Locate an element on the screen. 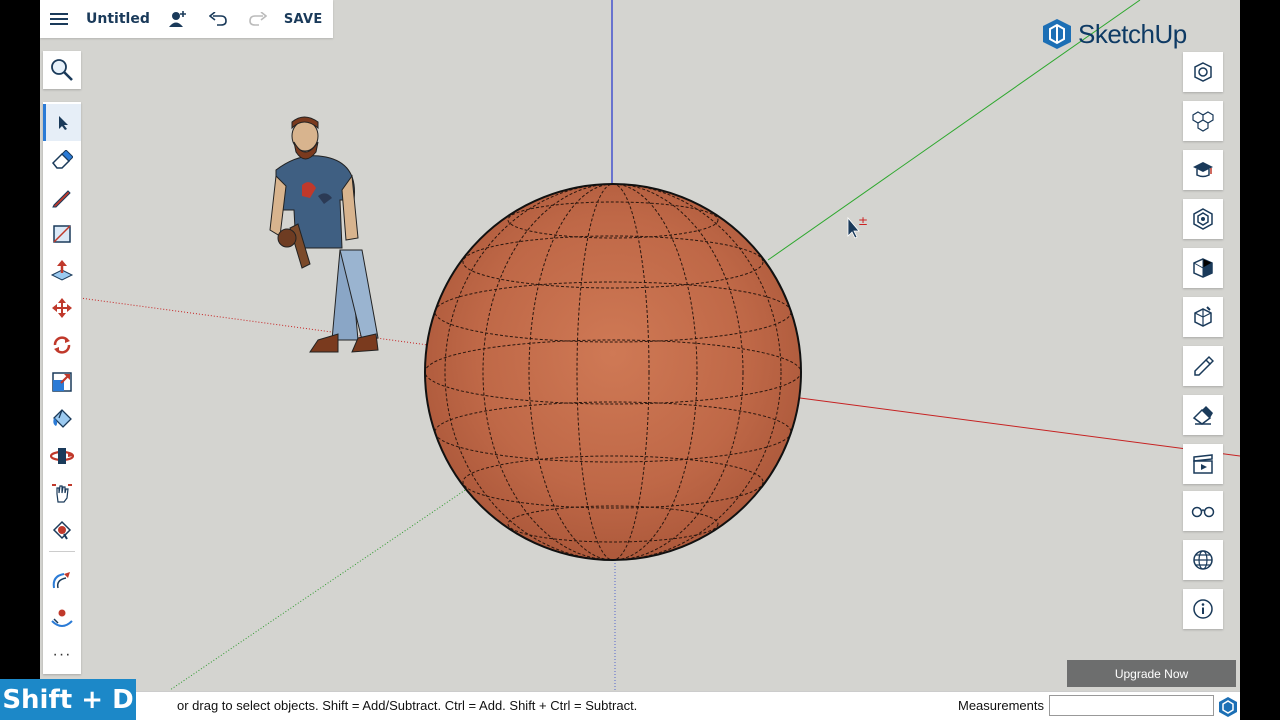 The height and width of the screenshot is (720, 1280). hand-icon is located at coordinates (62, 493).